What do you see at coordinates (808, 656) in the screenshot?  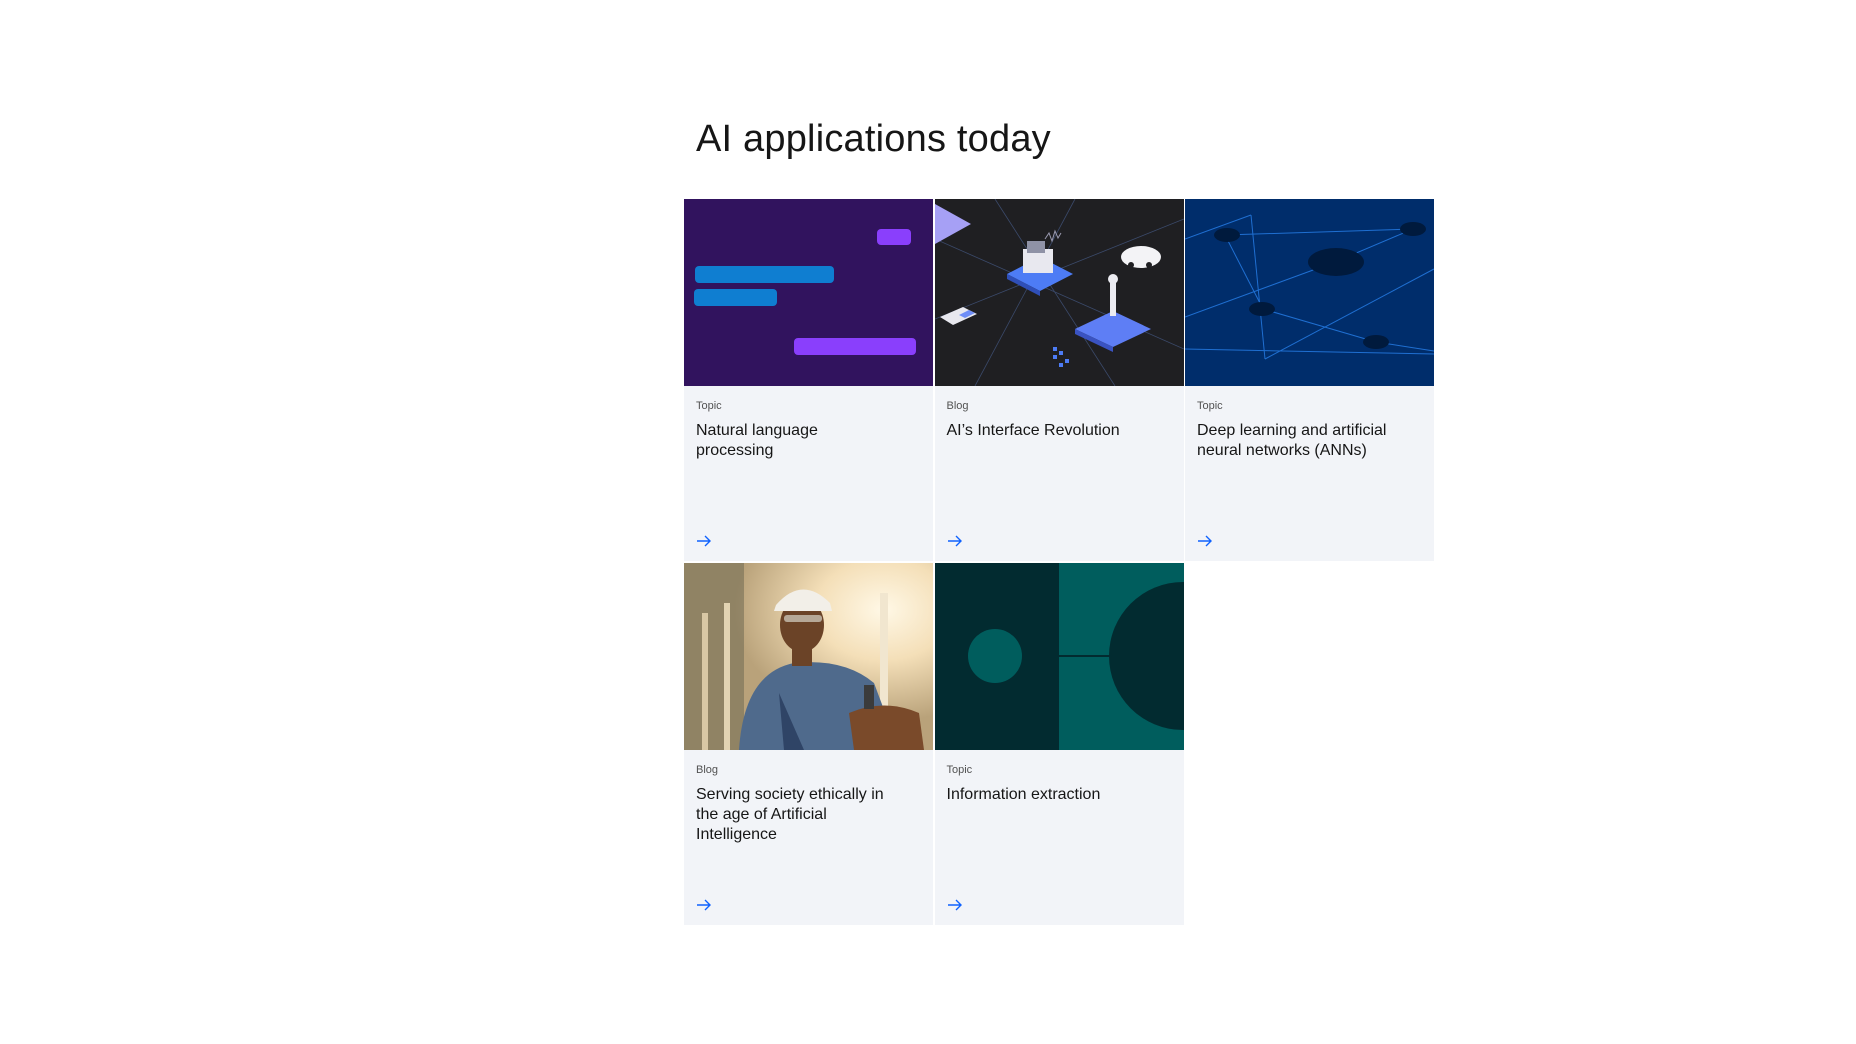 I see `construction-worker-photo` at bounding box center [808, 656].